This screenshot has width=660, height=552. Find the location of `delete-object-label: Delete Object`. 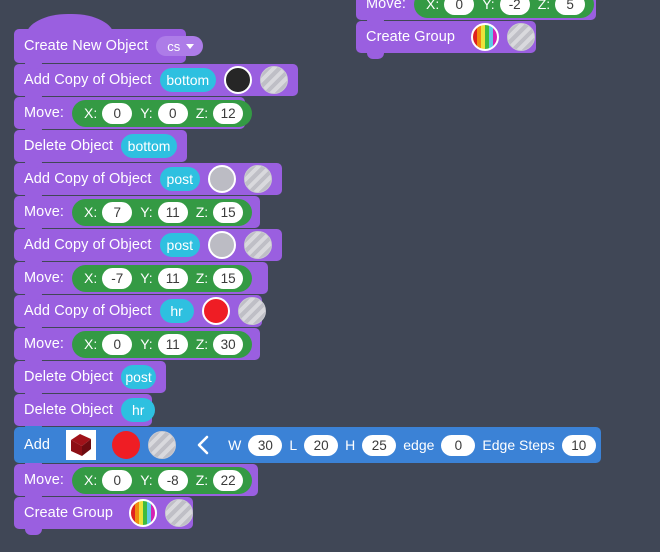

delete-object-label: Delete Object is located at coordinates (69, 377).